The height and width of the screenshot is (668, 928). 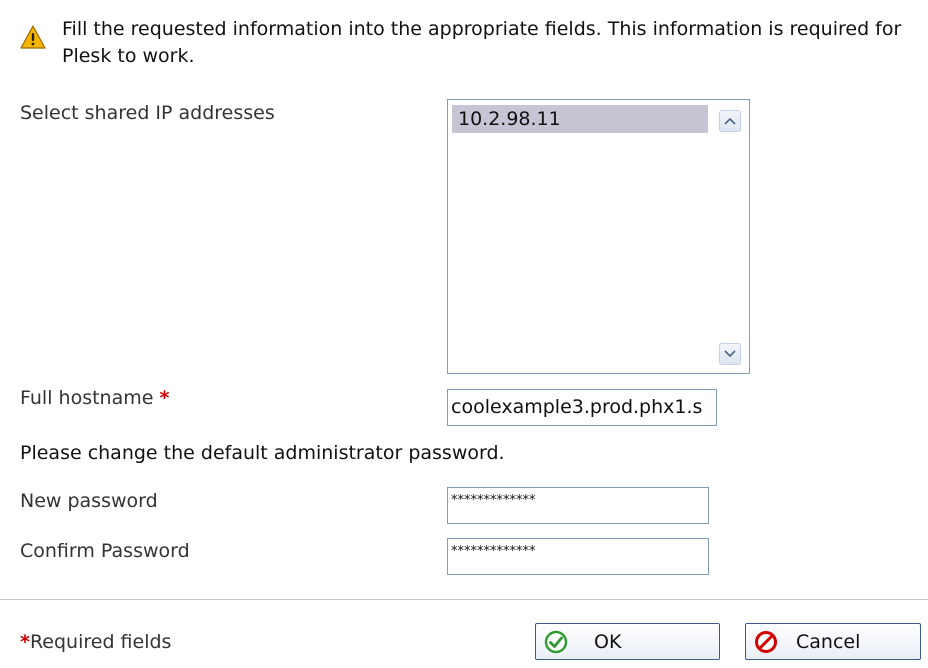 What do you see at coordinates (105, 551) in the screenshot?
I see `confirm-password-label: Confirm Password` at bounding box center [105, 551].